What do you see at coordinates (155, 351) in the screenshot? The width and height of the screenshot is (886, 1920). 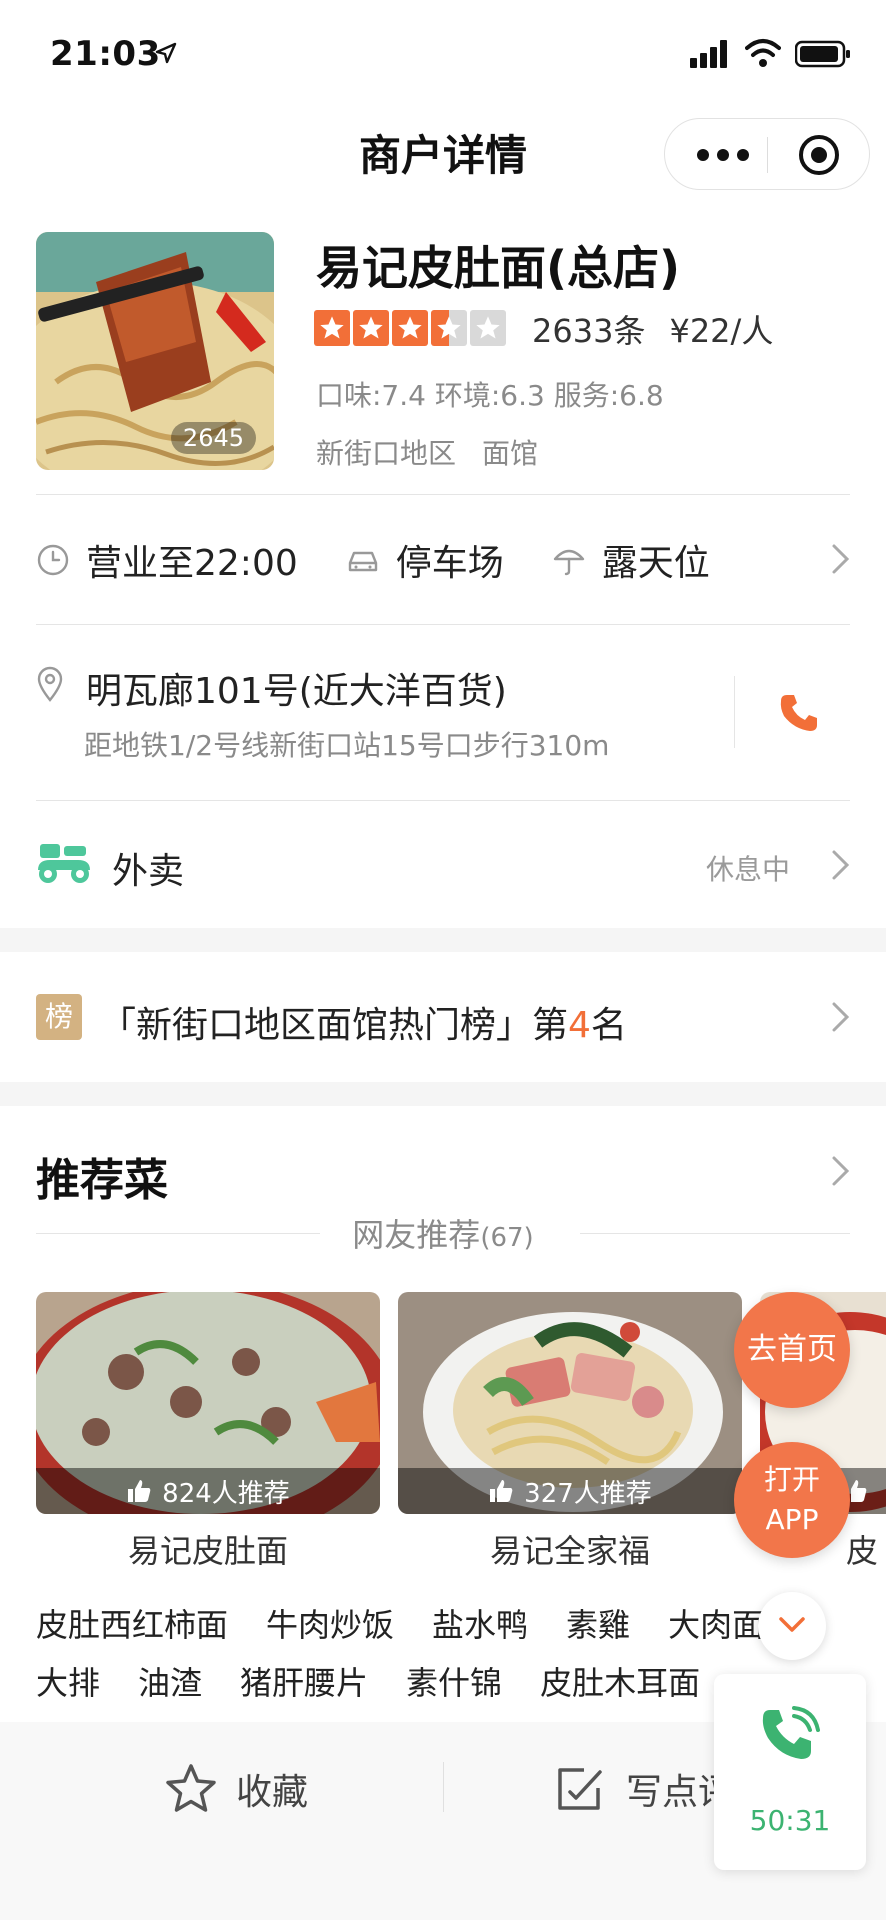 I see `shop-photo: 2645` at bounding box center [155, 351].